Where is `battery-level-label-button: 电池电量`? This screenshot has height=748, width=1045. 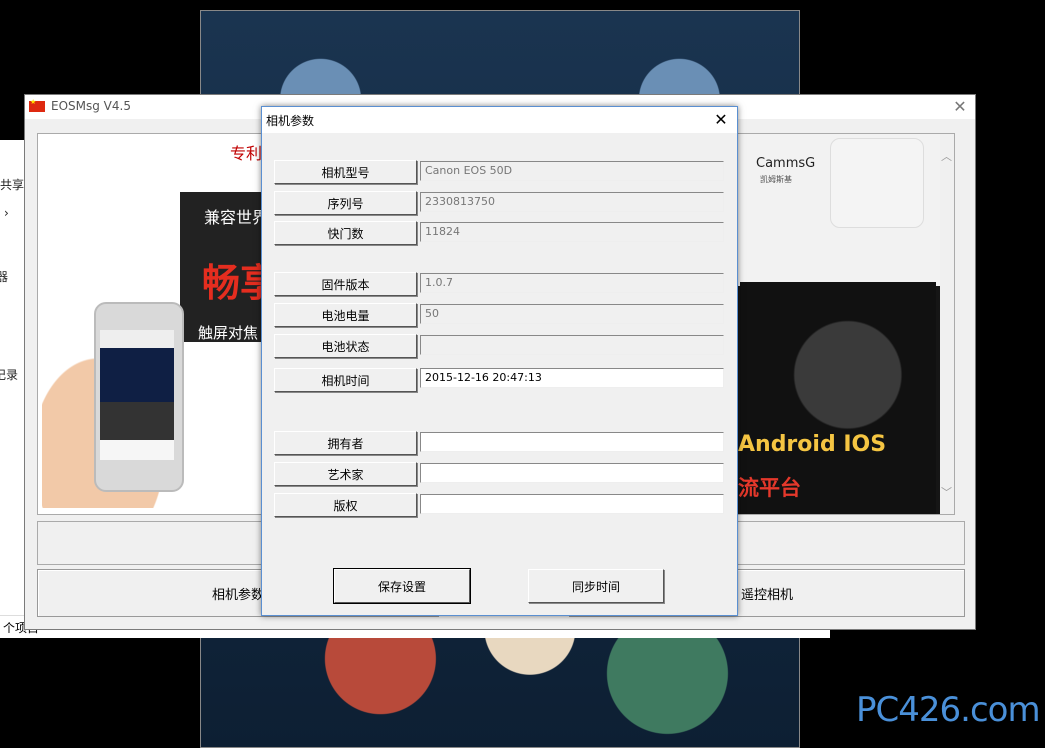 battery-level-label-button: 电池电量 is located at coordinates (345, 315).